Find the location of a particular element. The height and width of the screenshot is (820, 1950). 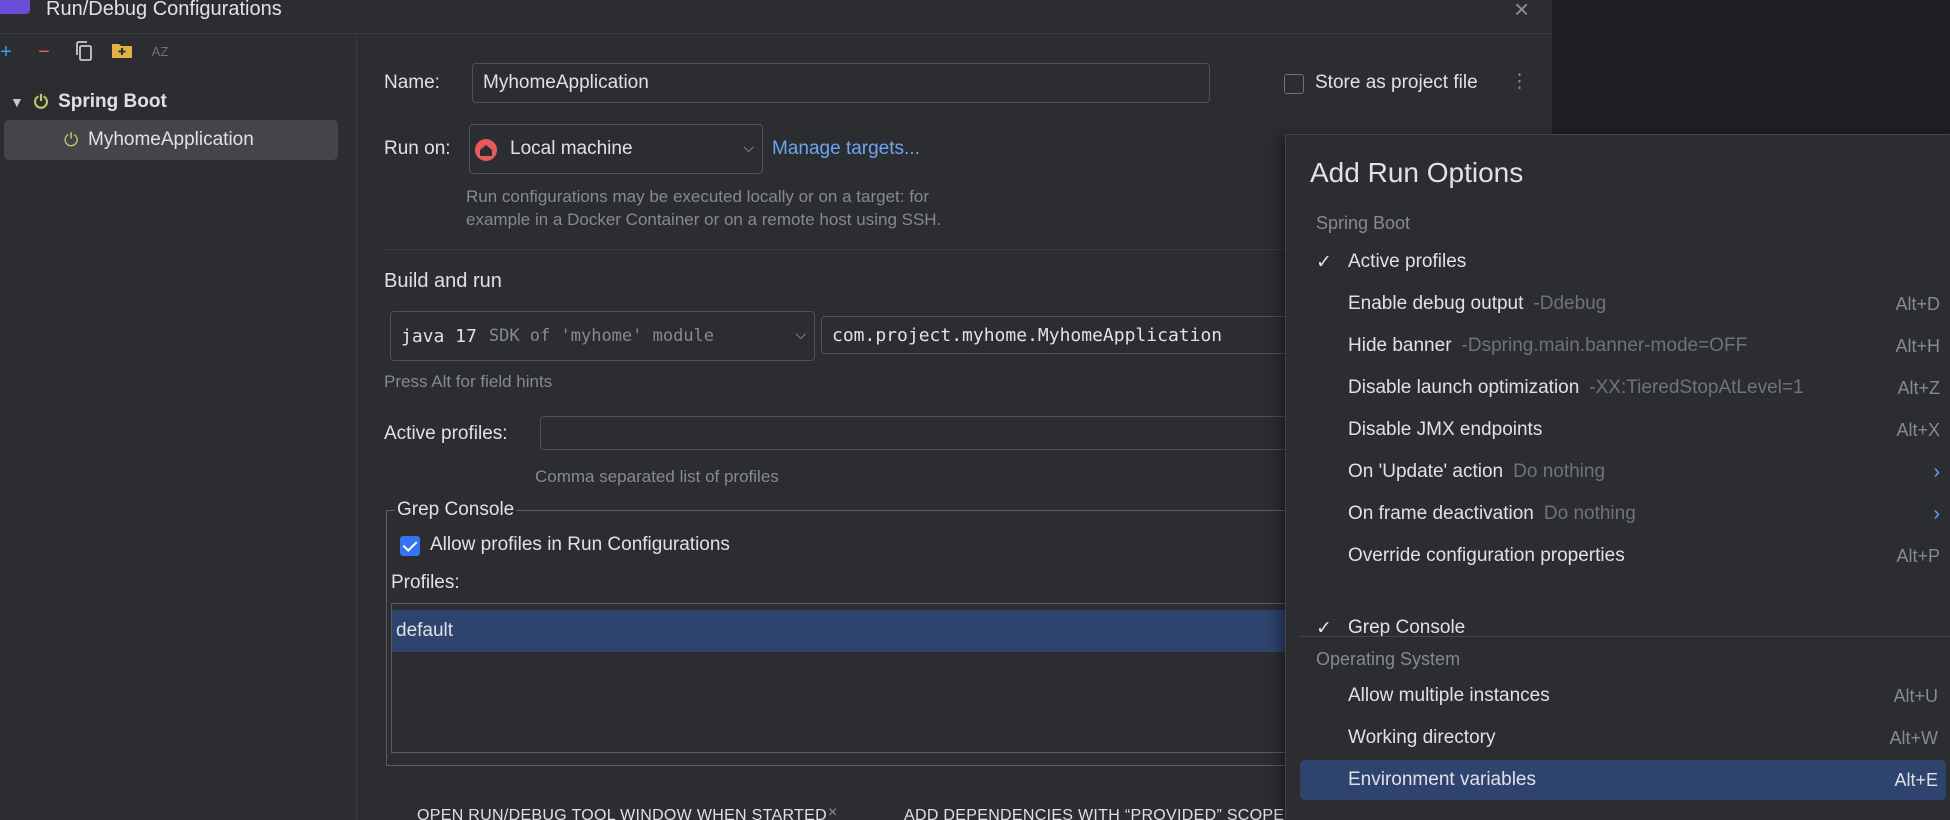

sort-configurations-icon: AZ is located at coordinates (160, 52).